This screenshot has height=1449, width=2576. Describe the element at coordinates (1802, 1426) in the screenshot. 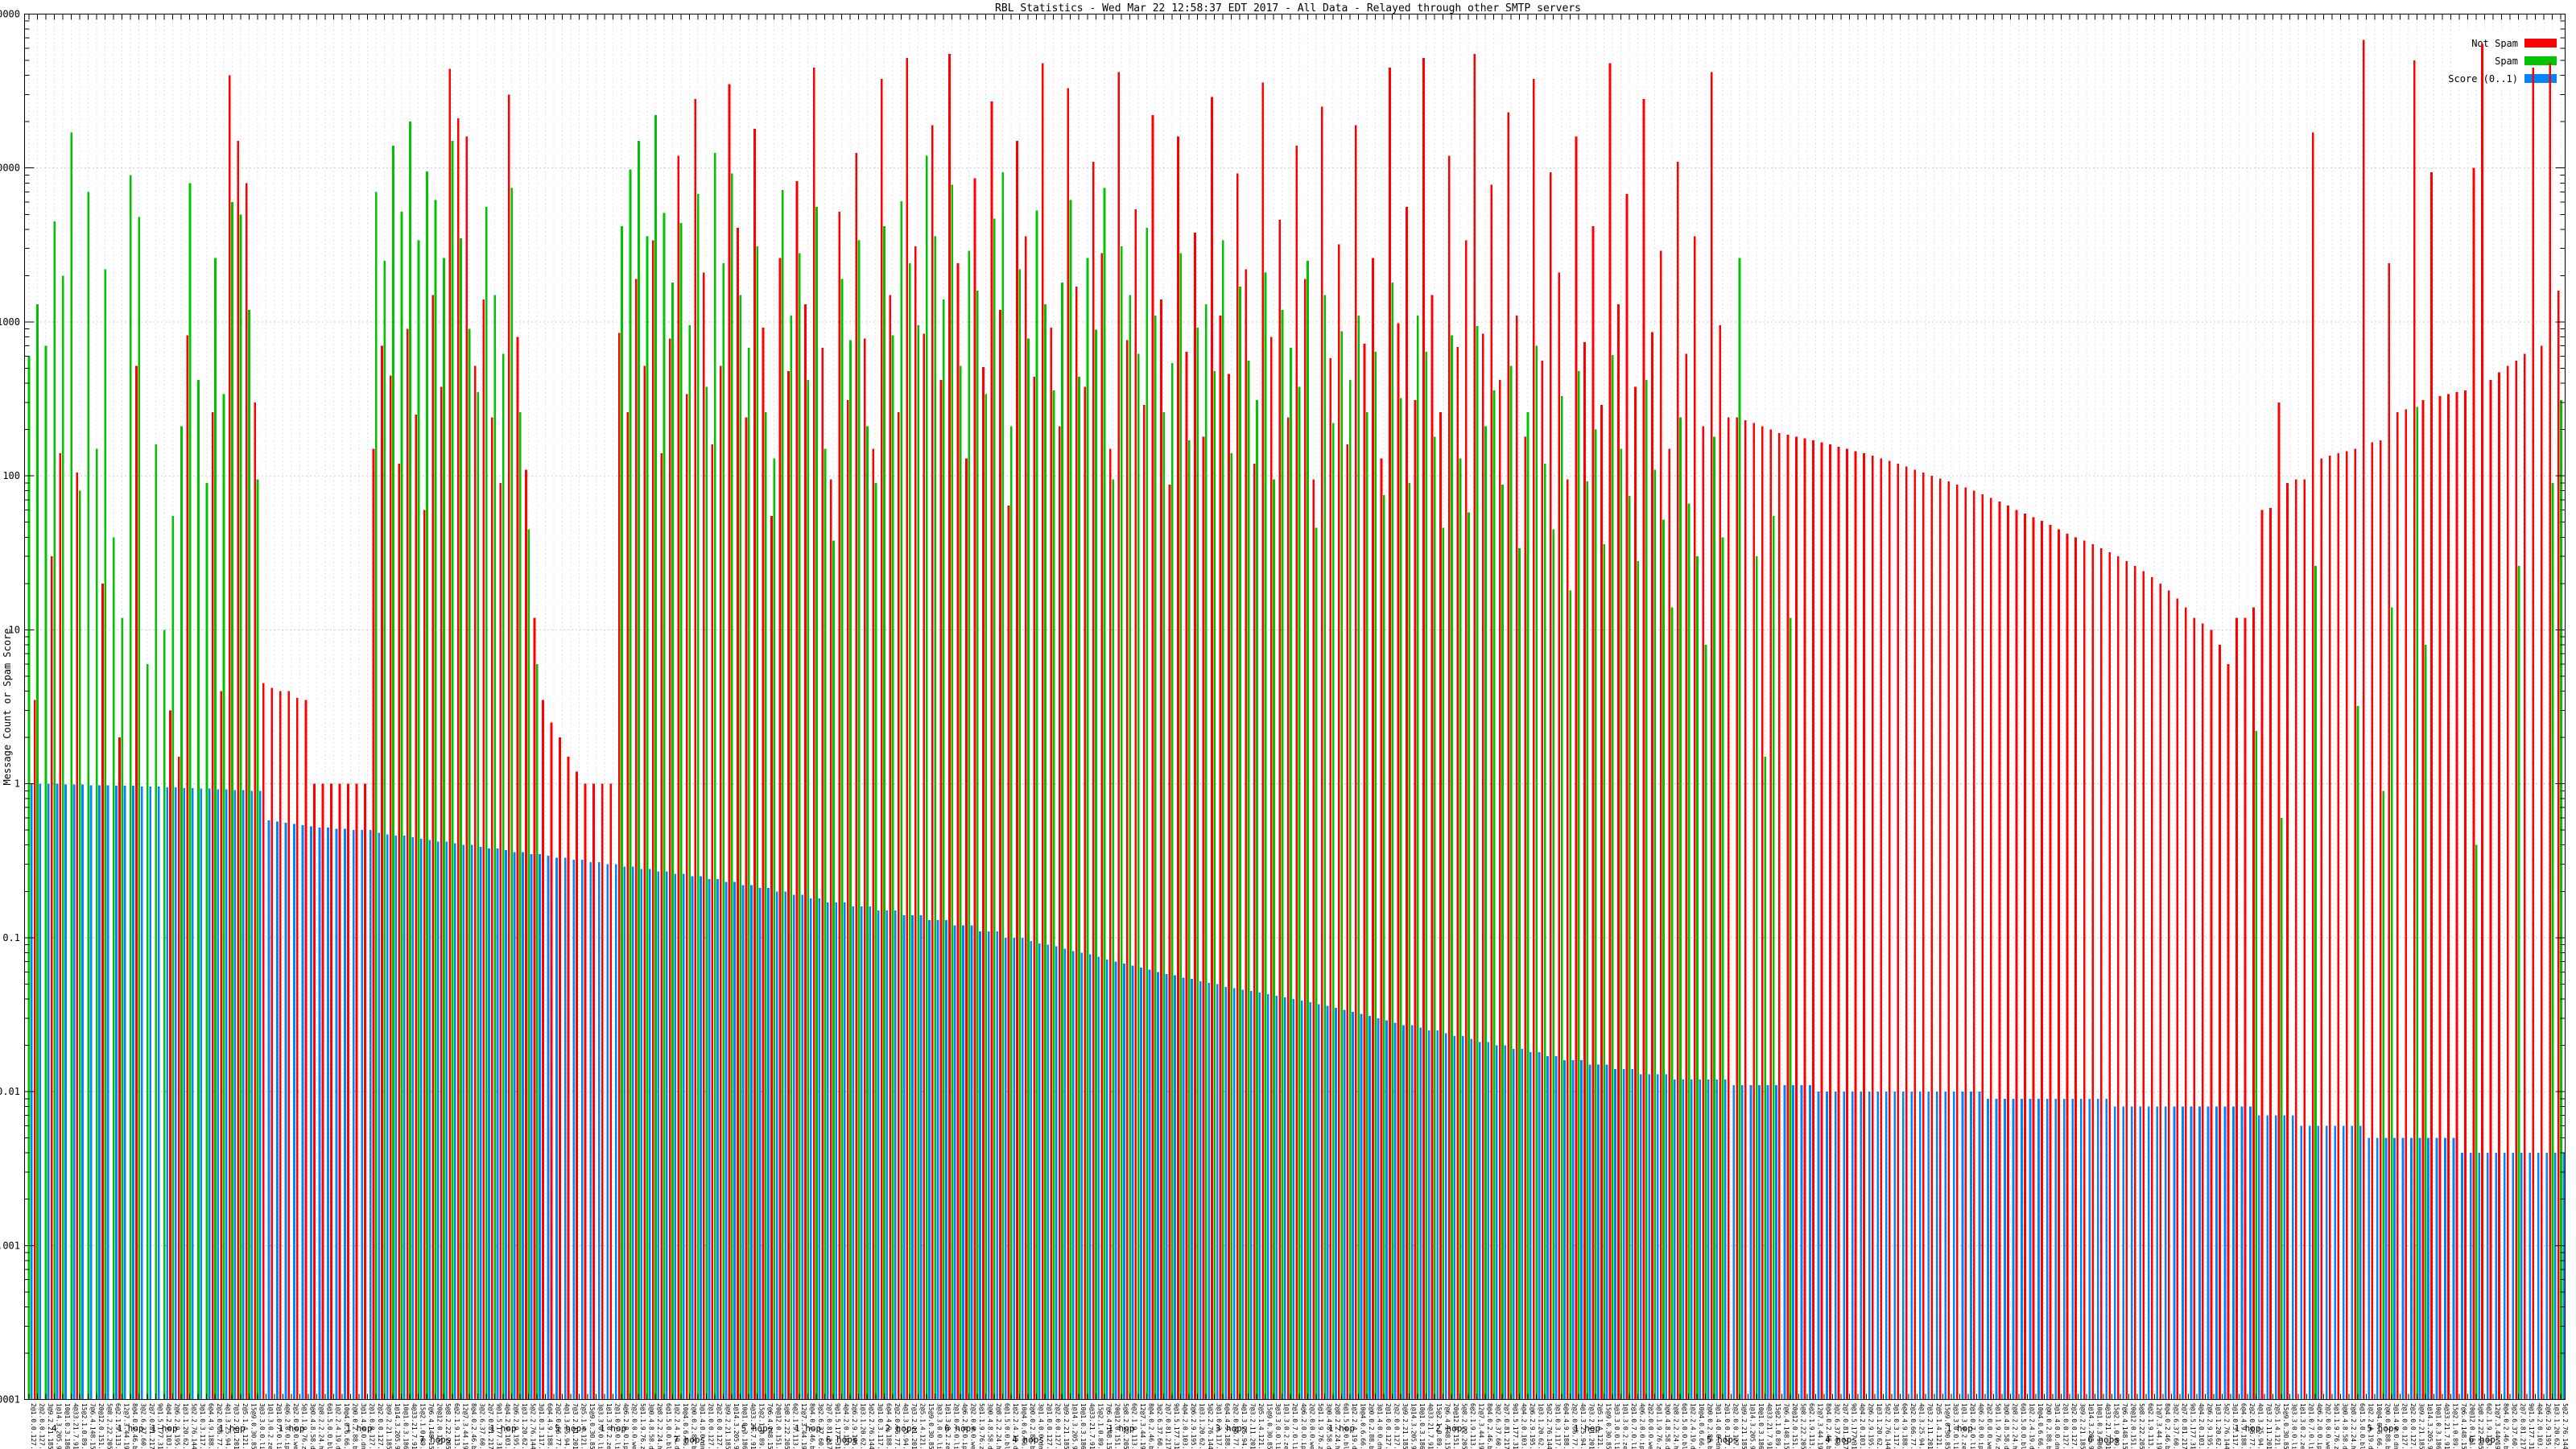

I see `x-tick-label: 5@8.2.22.205.ix.dnsbl.manitu.net` at that location.